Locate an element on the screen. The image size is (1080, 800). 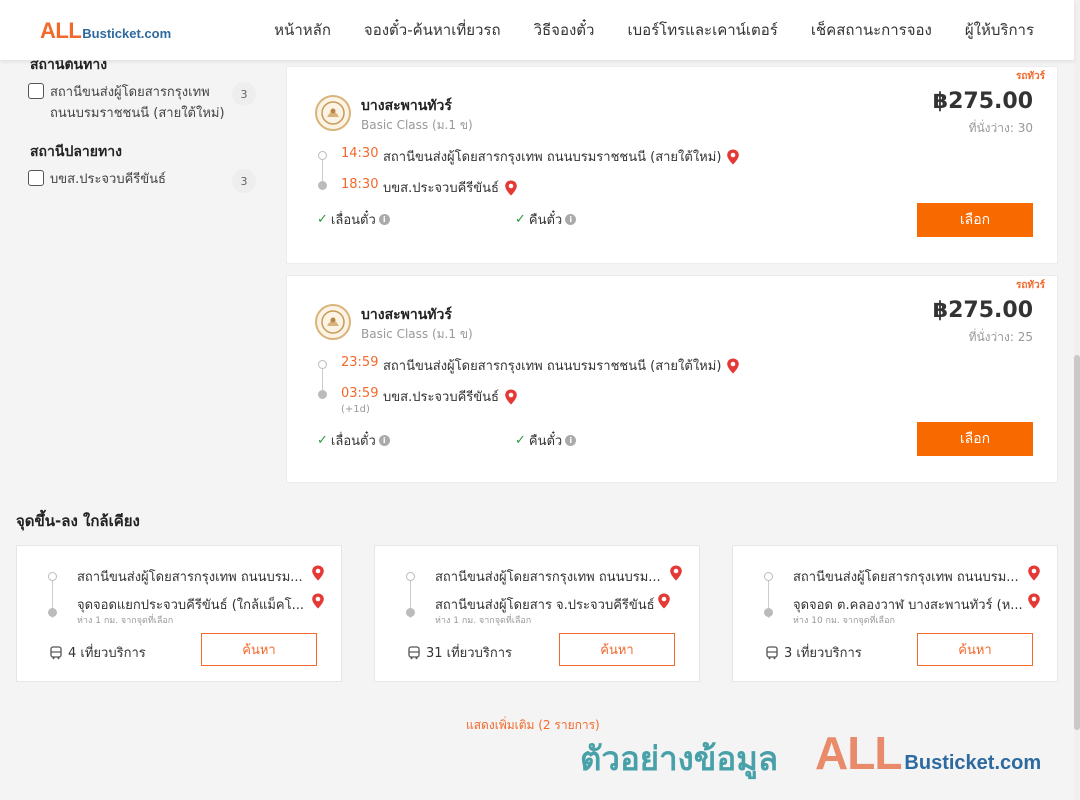
feature-refund: ✓ คืนตั๋ว i is located at coordinates (546, 219).